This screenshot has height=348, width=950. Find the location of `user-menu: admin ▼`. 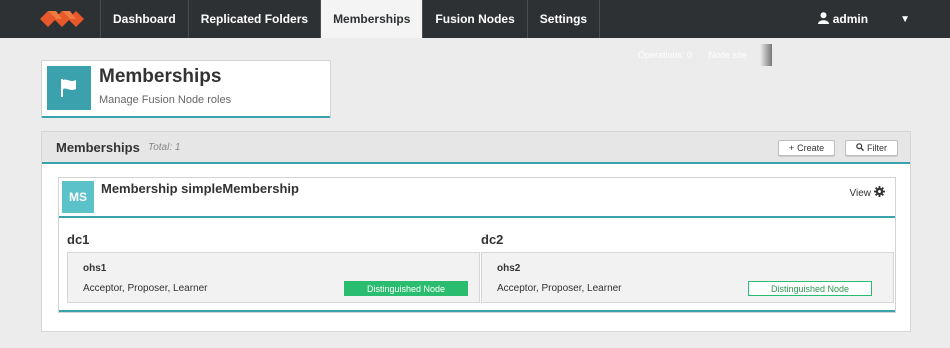

user-menu: admin ▼ is located at coordinates (883, 19).